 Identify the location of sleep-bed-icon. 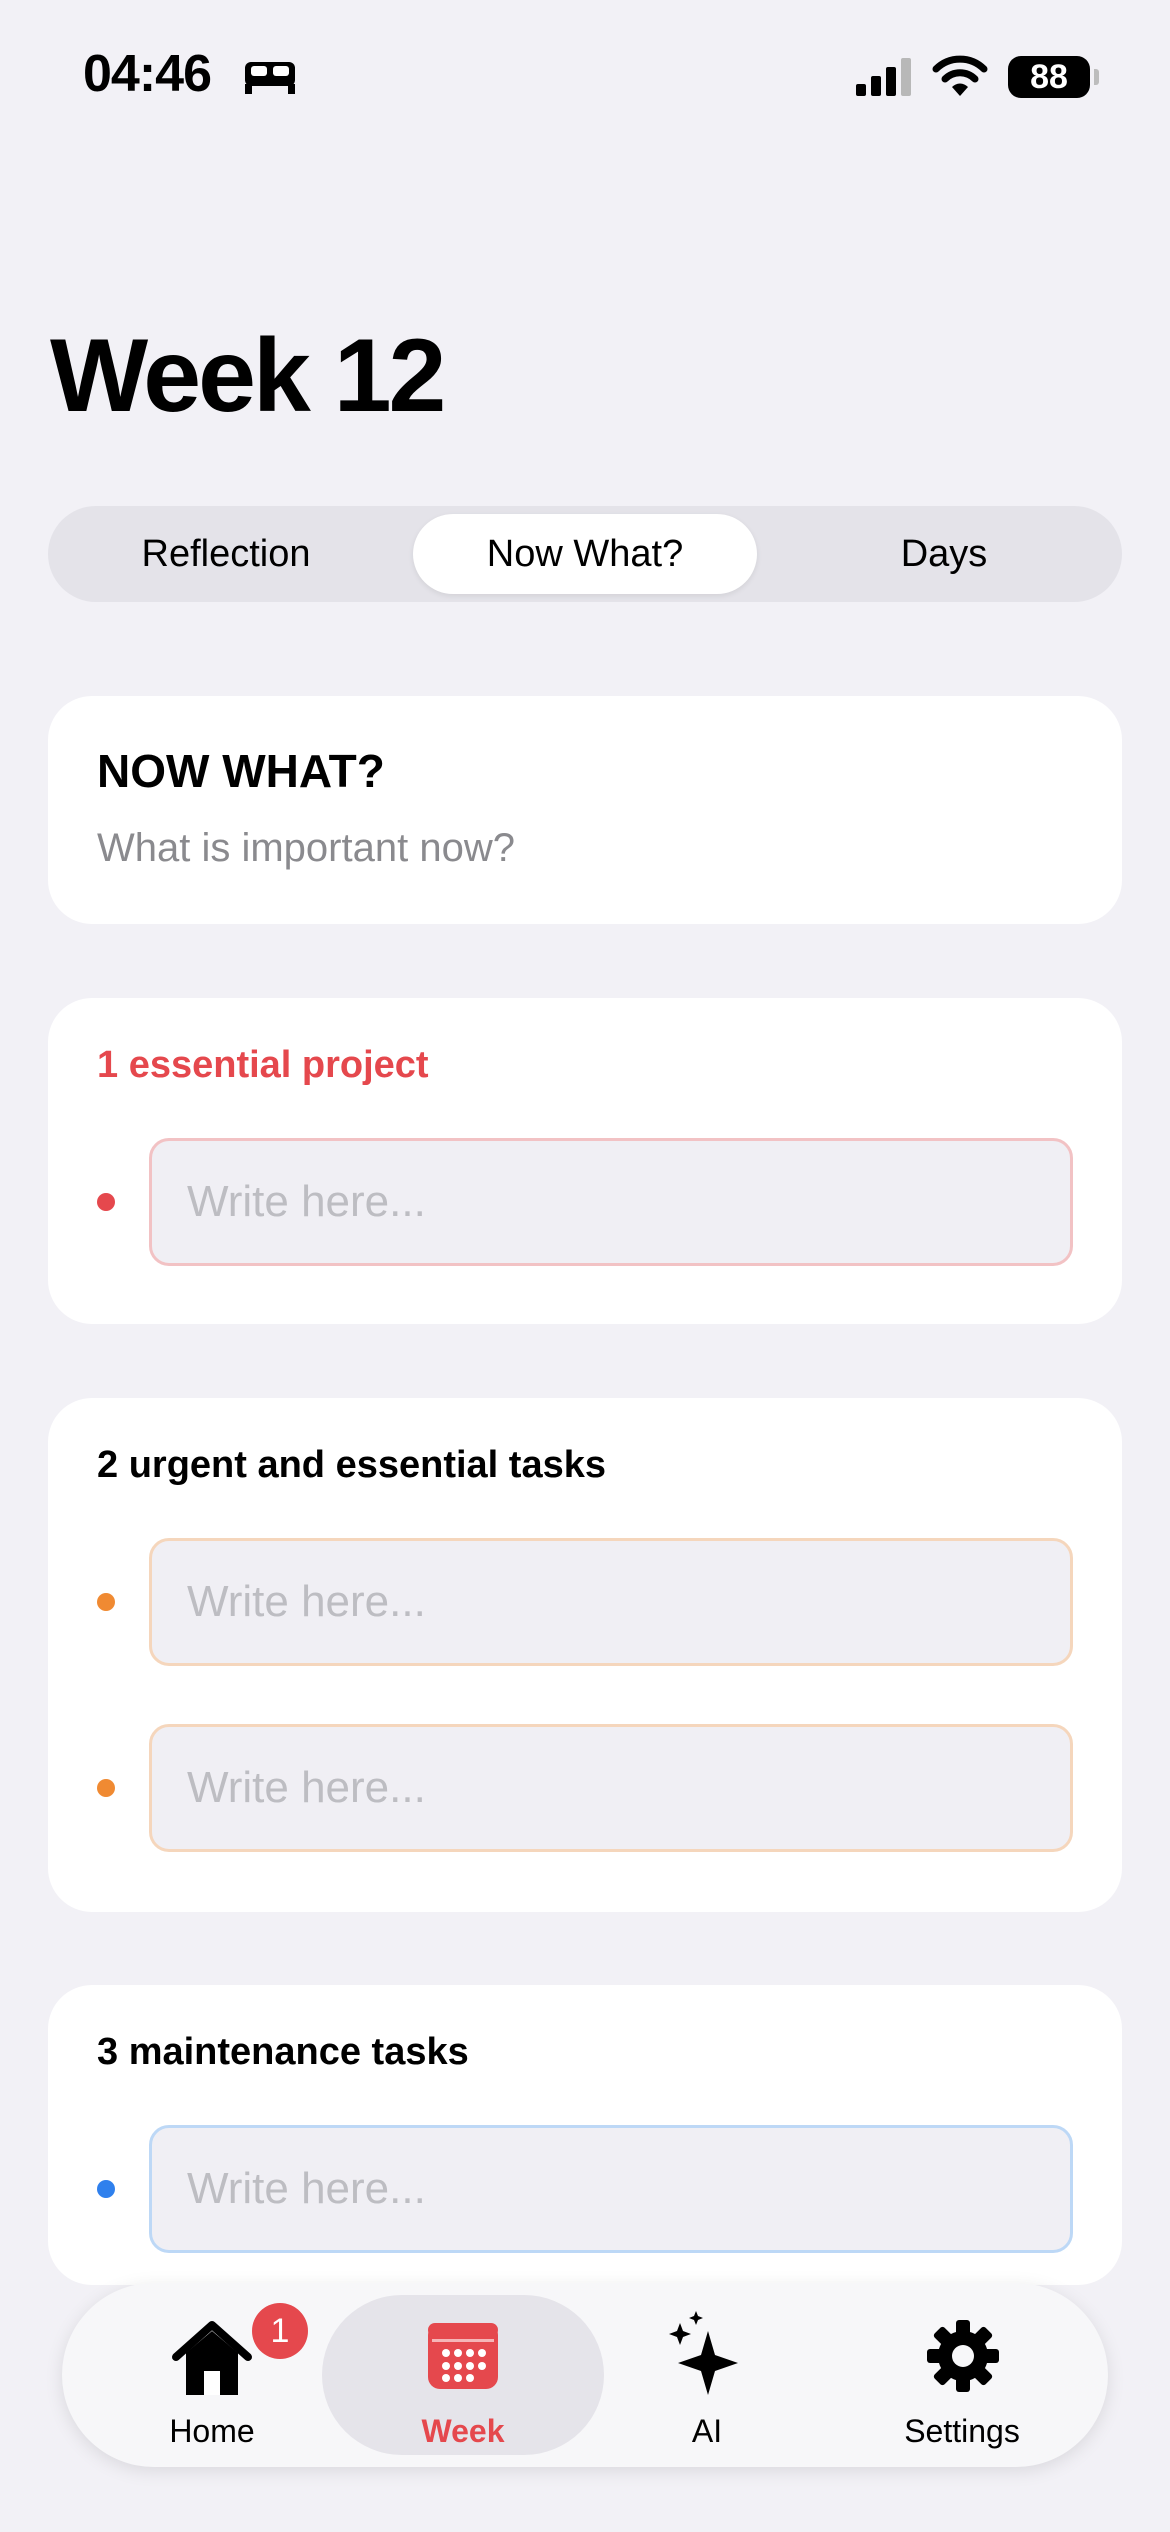
(270, 78).